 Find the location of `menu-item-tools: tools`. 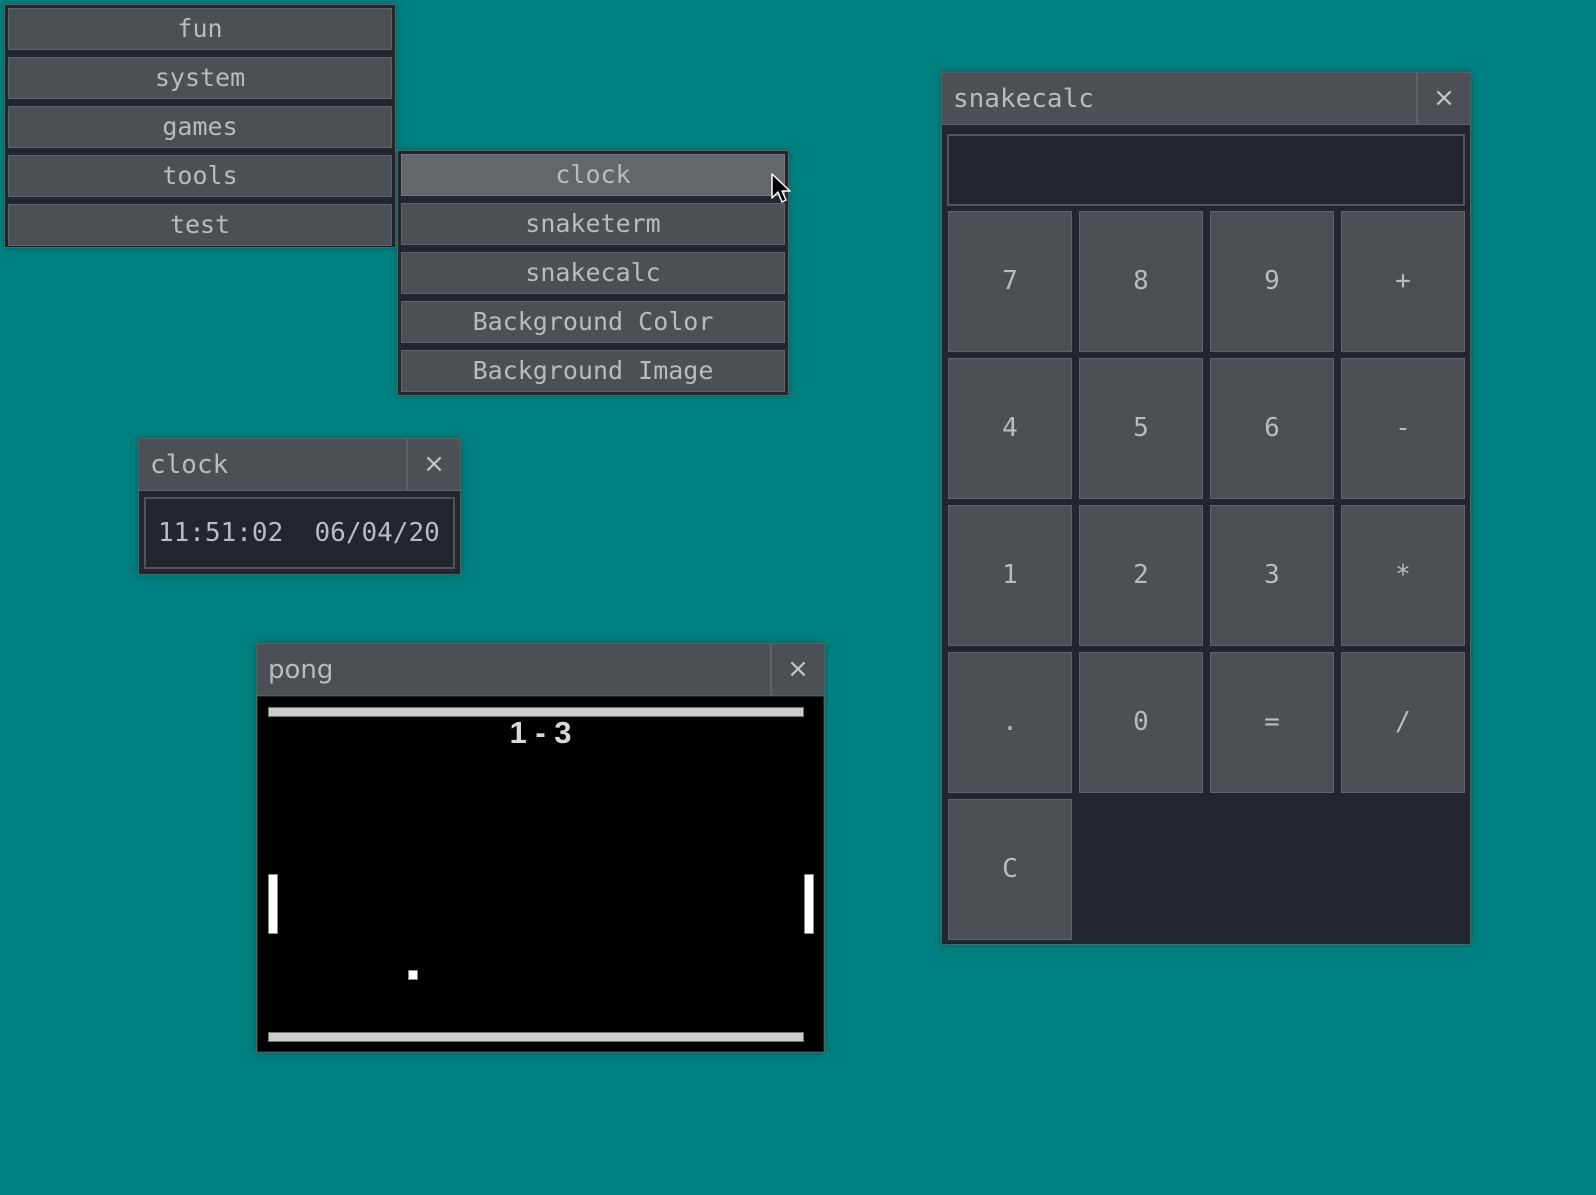

menu-item-tools: tools is located at coordinates (200, 176).